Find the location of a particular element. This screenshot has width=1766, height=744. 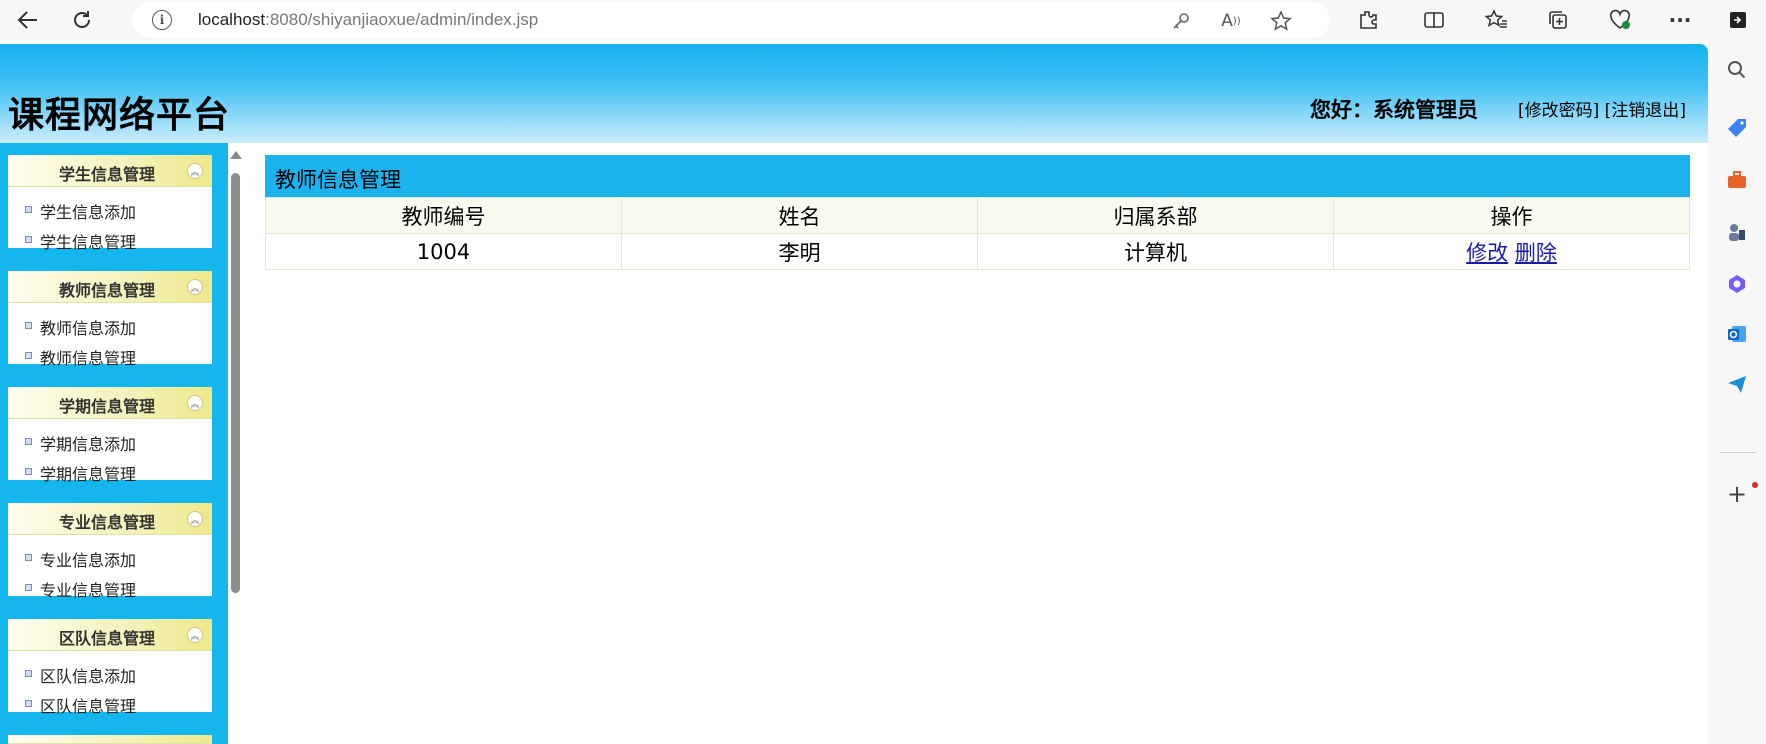

menu-group-header is located at coordinates (110, 739).